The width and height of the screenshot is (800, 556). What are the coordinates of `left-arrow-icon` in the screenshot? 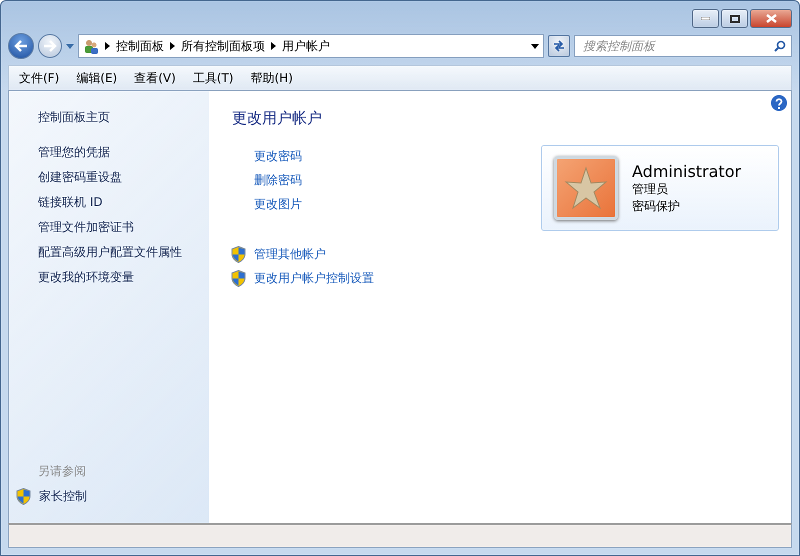 It's located at (21, 46).